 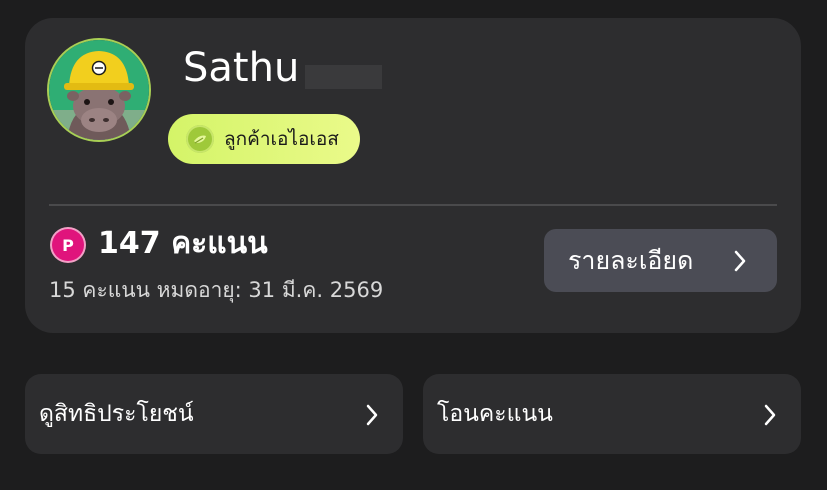 I want to click on avatar-hippo-image, so click(x=99, y=90).